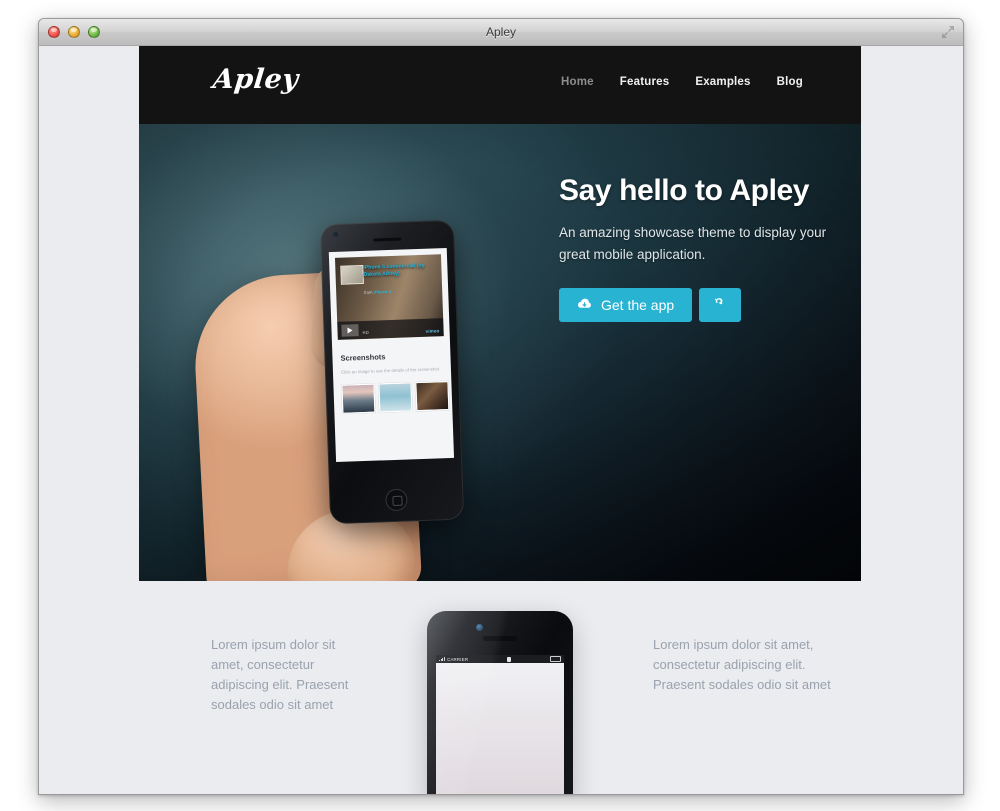 The image size is (1000, 811). What do you see at coordinates (790, 82) in the screenshot?
I see `nav-item-blog: Blog` at bounding box center [790, 82].